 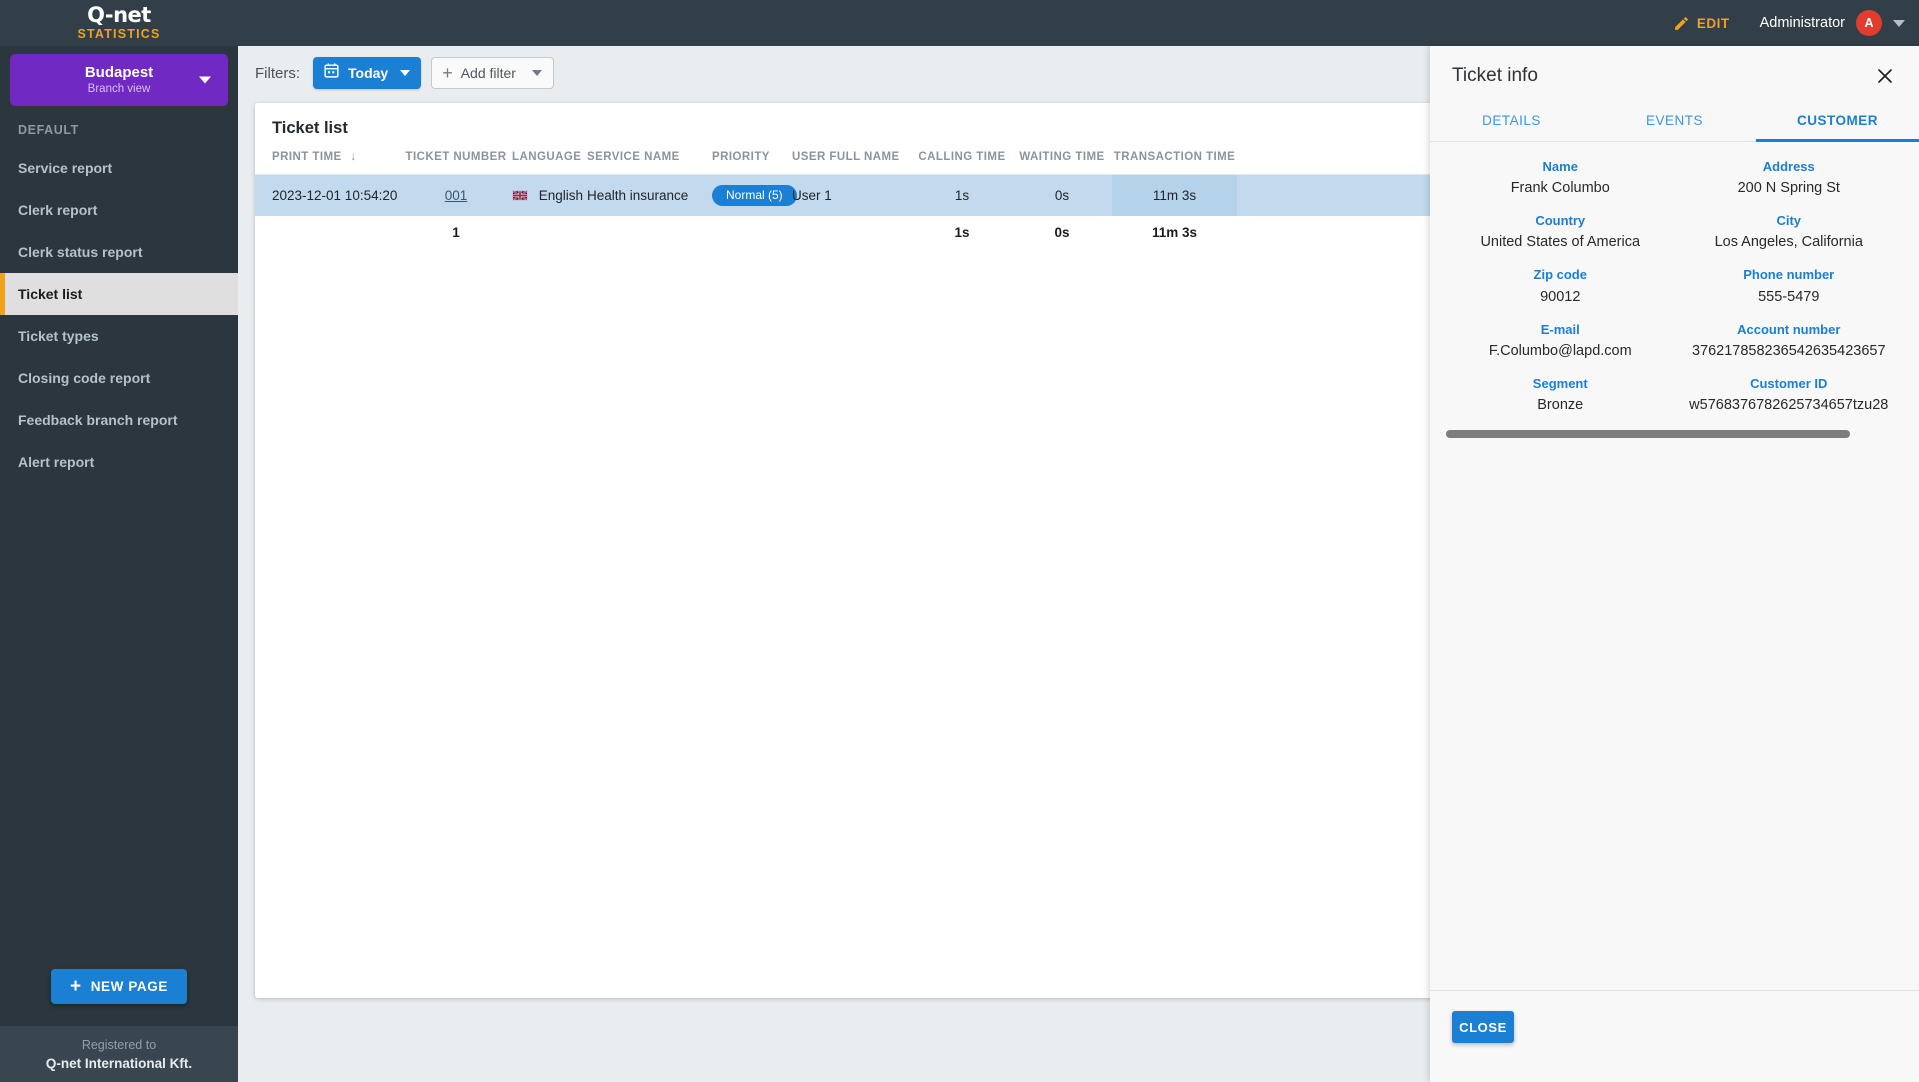 I want to click on pencil-icon, so click(x=1681, y=23).